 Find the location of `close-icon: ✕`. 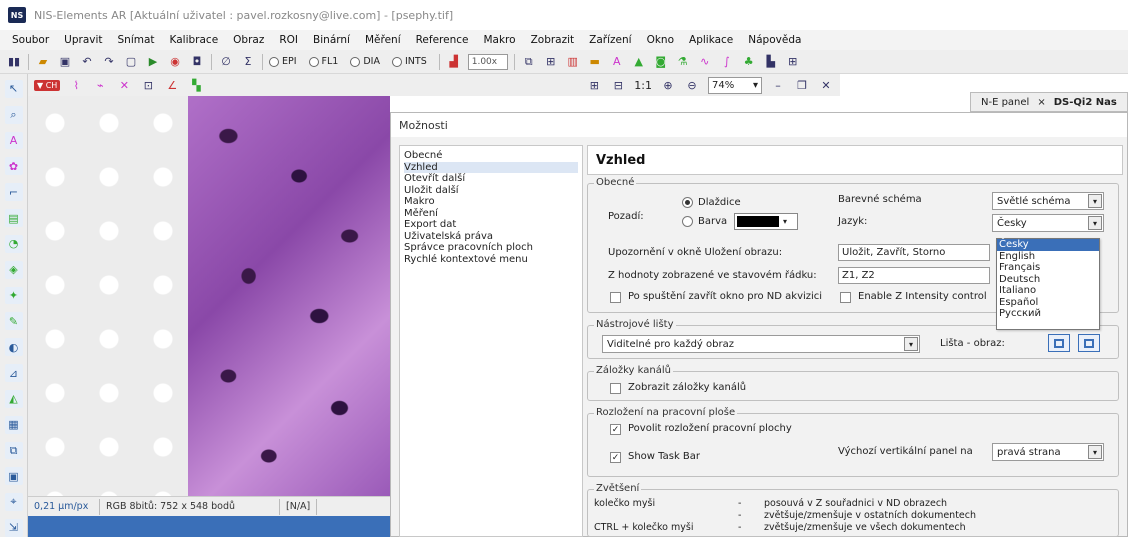

close-icon: ✕ is located at coordinates (826, 85).